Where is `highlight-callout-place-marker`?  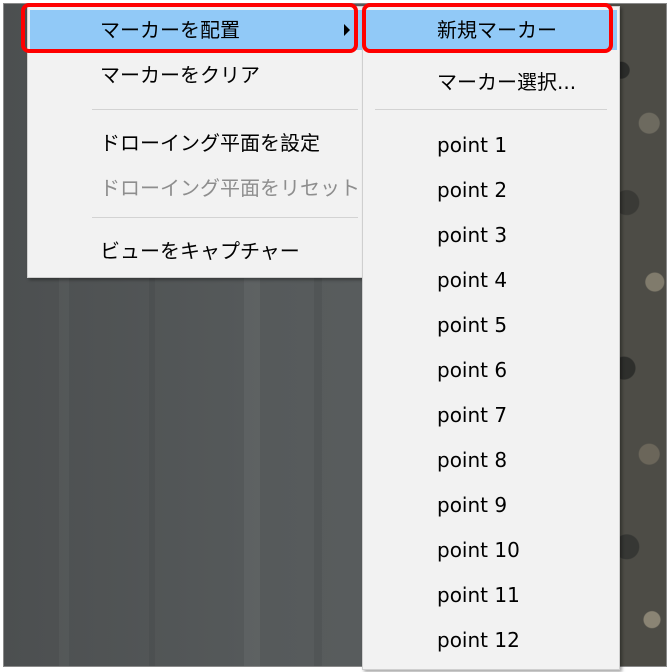
highlight-callout-place-marker is located at coordinates (189, 28).